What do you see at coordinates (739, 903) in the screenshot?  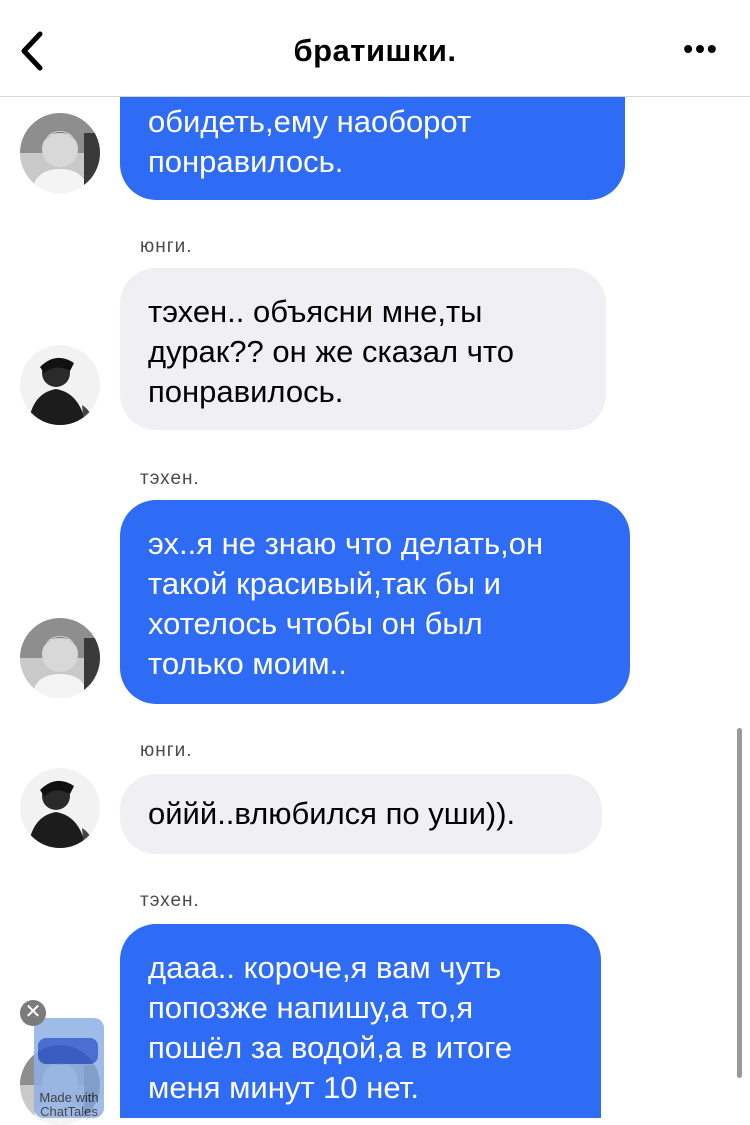 I see `scrollbar` at bounding box center [739, 903].